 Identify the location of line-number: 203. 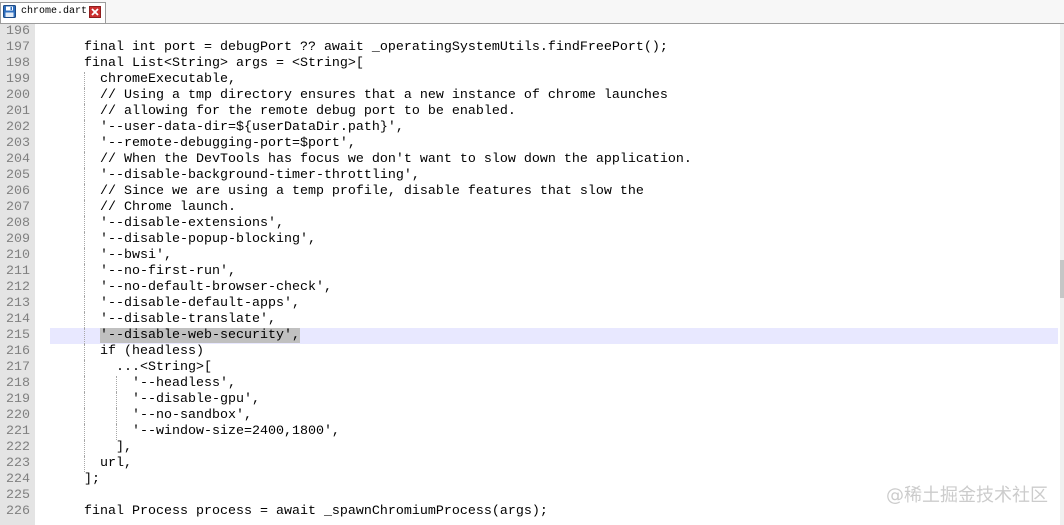
(18, 143).